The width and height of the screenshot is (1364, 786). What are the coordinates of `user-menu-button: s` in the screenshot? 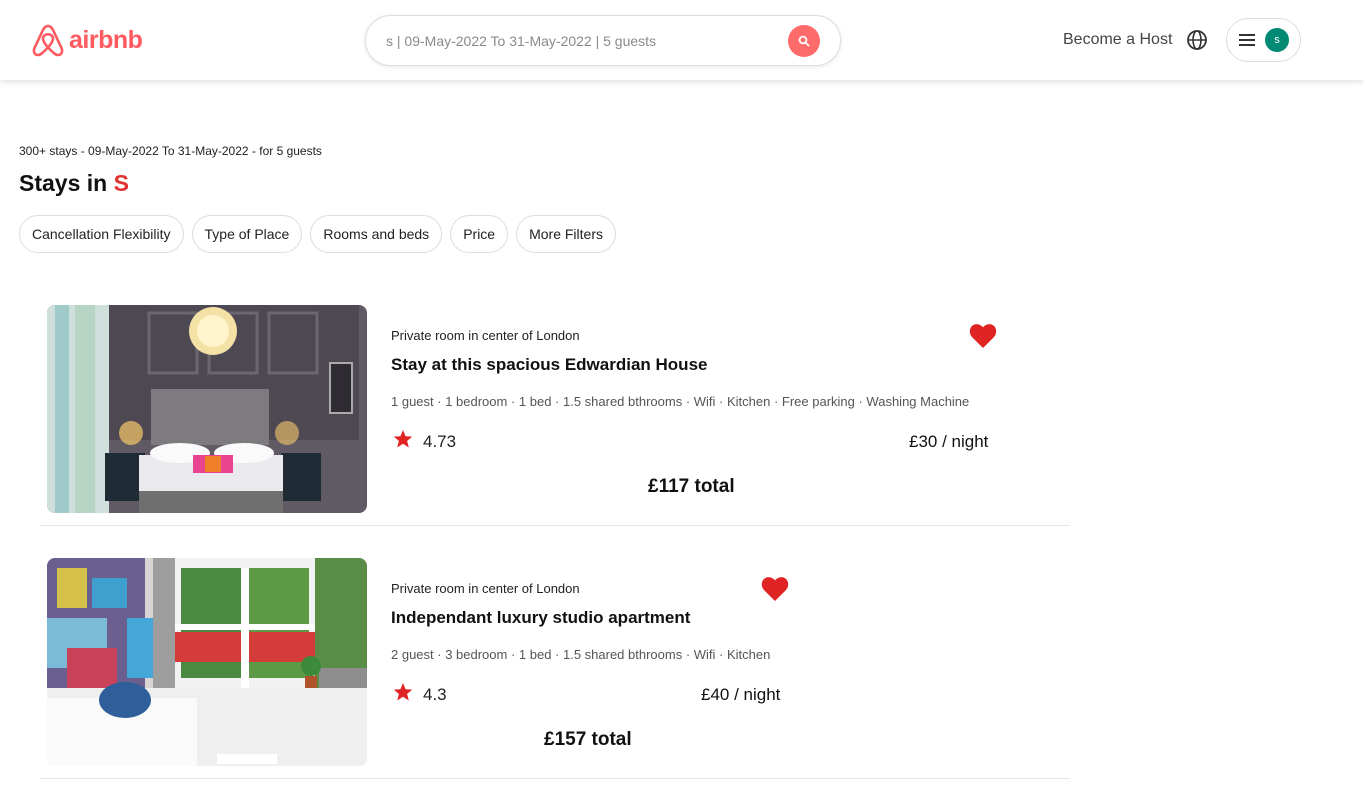 It's located at (1263, 40).